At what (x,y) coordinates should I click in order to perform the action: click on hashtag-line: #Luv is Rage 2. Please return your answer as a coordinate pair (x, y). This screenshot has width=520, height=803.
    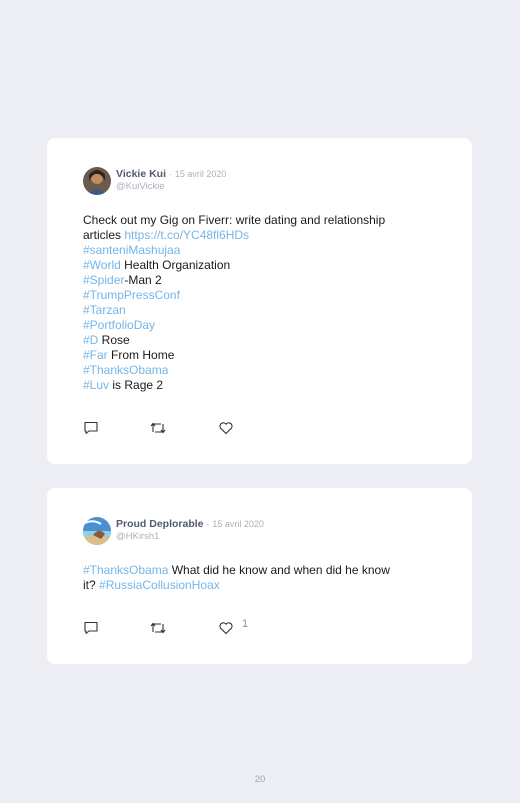
    Looking at the image, I should click on (258, 385).